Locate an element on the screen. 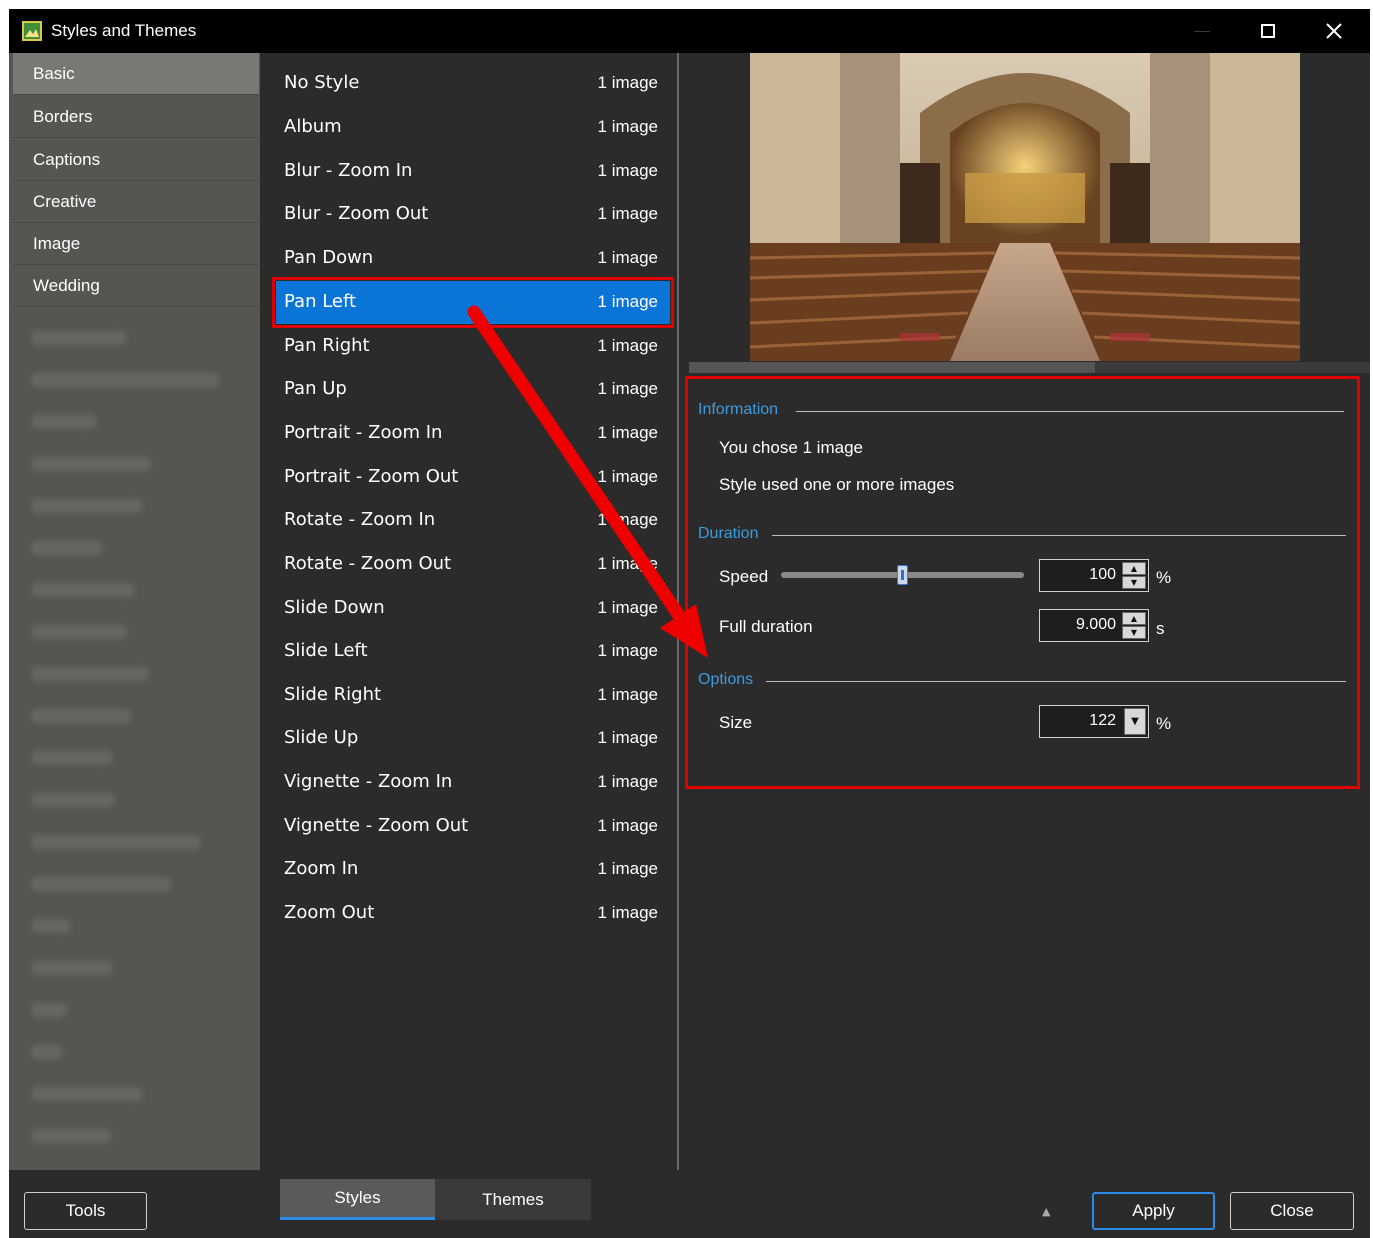 The height and width of the screenshot is (1238, 1373). close-window-button is located at coordinates (1334, 31).